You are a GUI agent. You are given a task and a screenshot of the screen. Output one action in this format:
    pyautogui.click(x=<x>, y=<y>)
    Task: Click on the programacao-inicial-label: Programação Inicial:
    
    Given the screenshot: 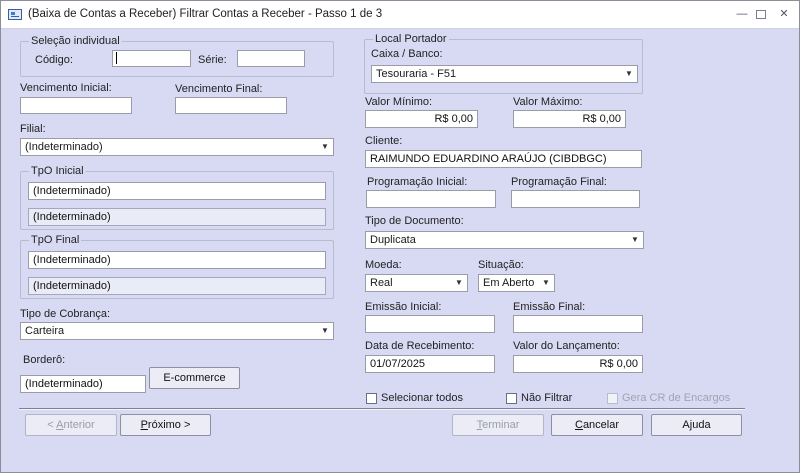 What is the action you would take?
    pyautogui.click(x=417, y=182)
    